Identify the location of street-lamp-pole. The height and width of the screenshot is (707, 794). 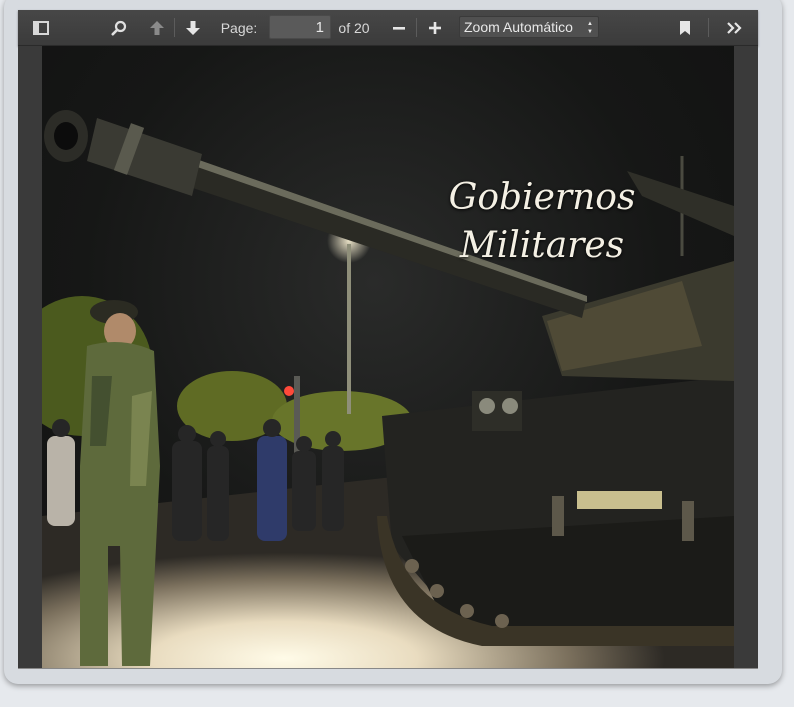
(349, 329).